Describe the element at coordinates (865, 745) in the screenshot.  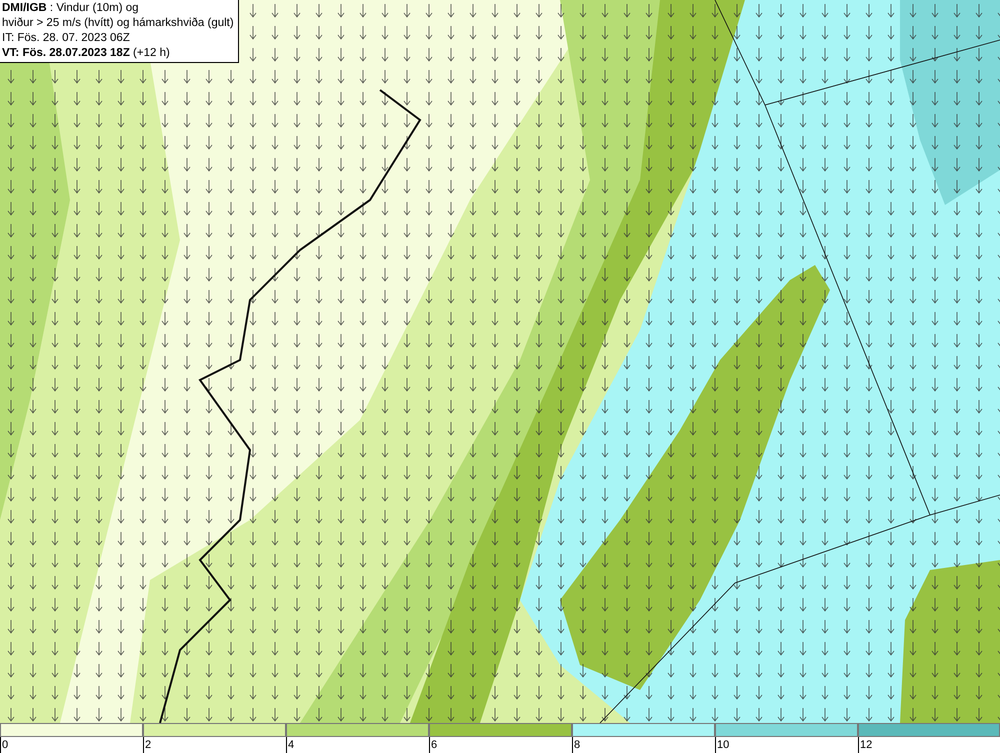
I see `legend-tick-label: 12` at that location.